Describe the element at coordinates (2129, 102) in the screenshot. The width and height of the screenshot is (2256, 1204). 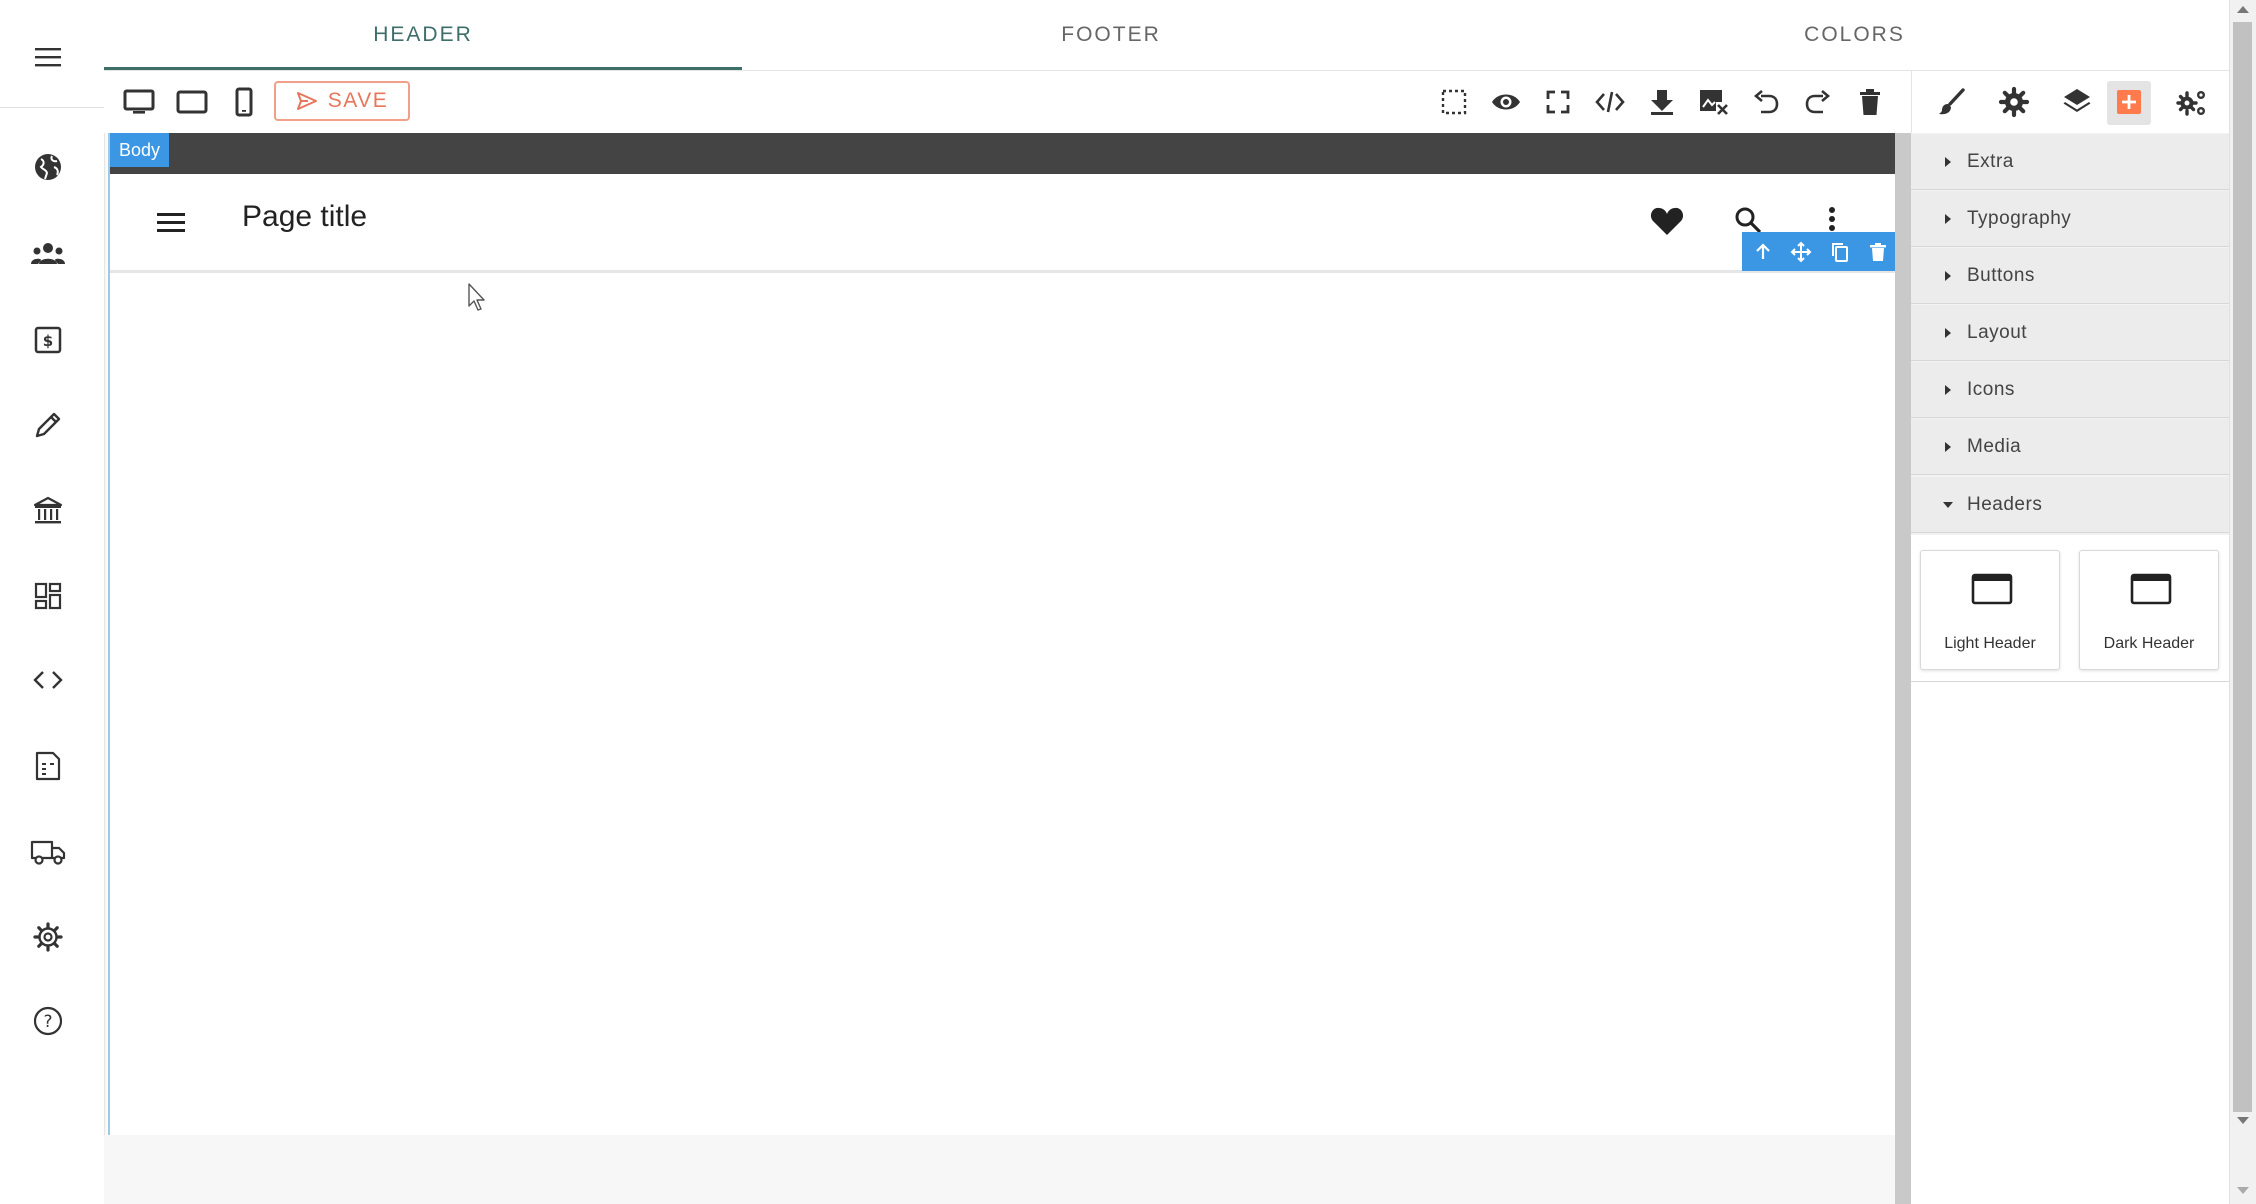
I see `add-block-icon` at that location.